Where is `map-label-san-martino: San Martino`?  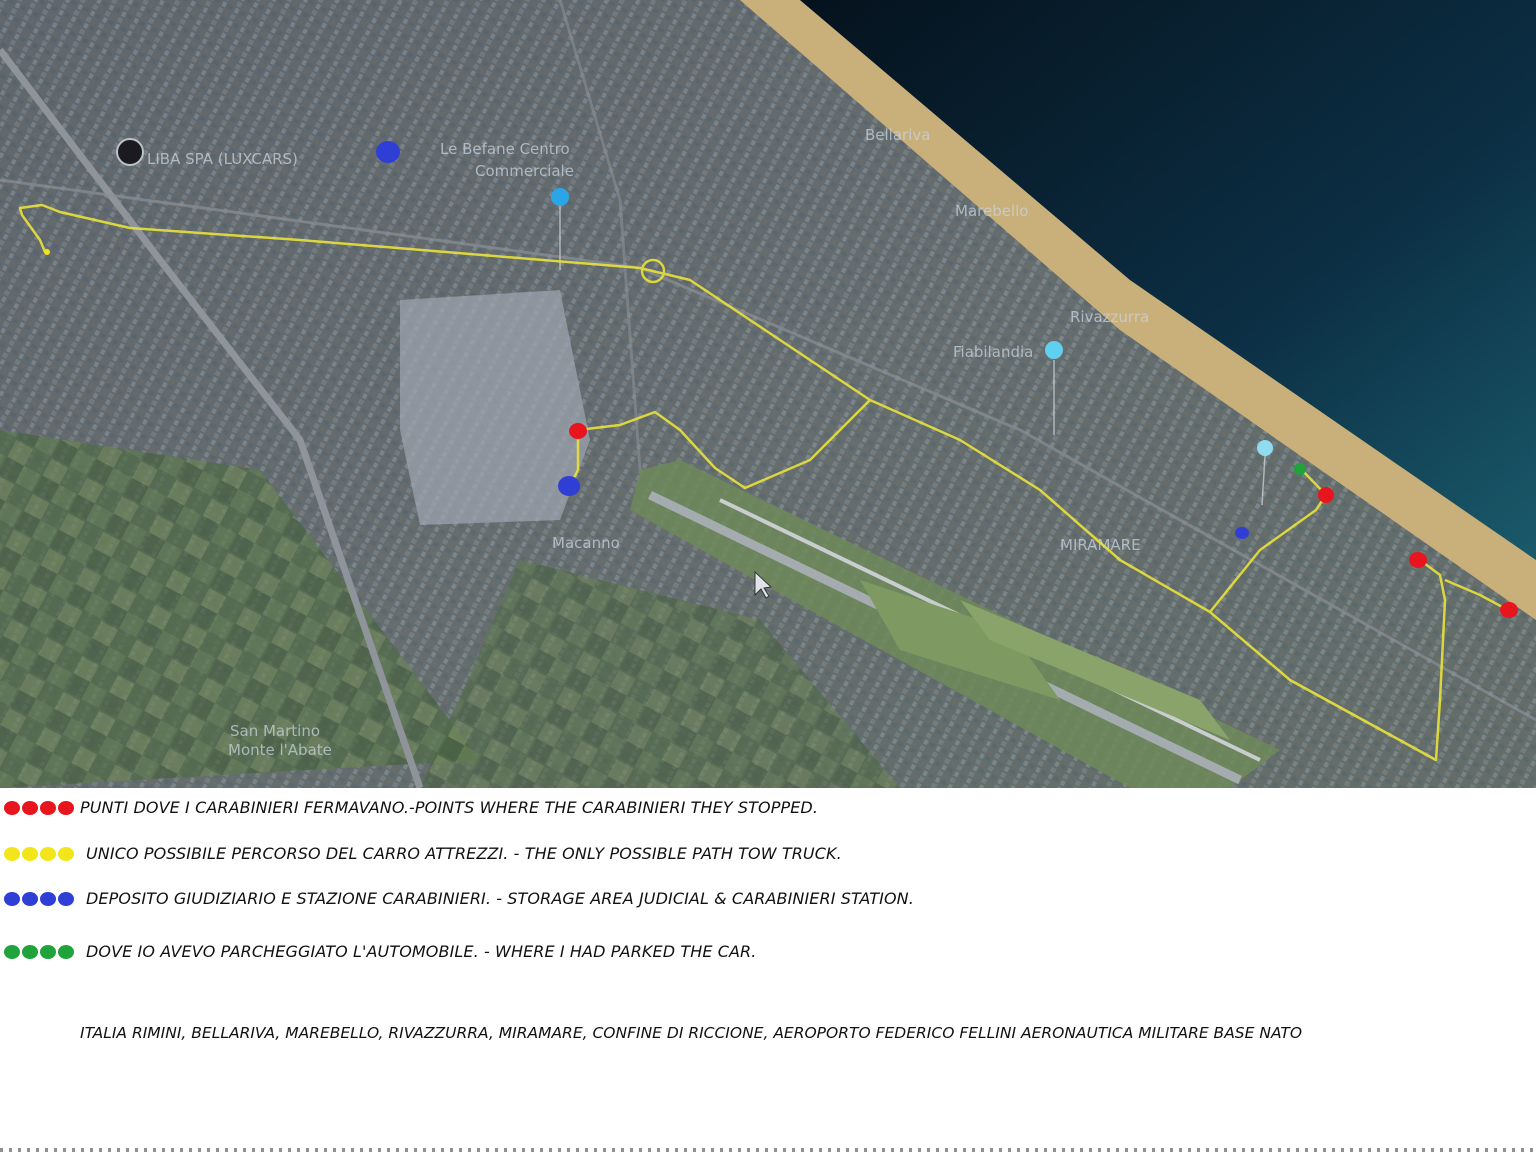 map-label-san-martino: San Martino is located at coordinates (275, 731).